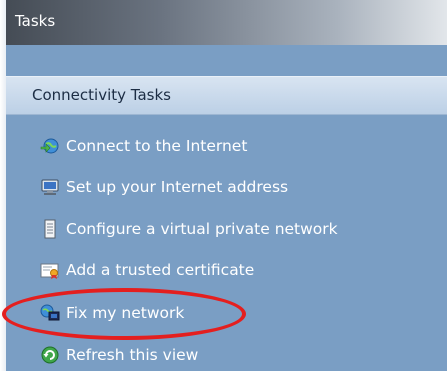  Describe the element at coordinates (160, 270) in the screenshot. I see `task-label: Add a trusted certificate` at that location.